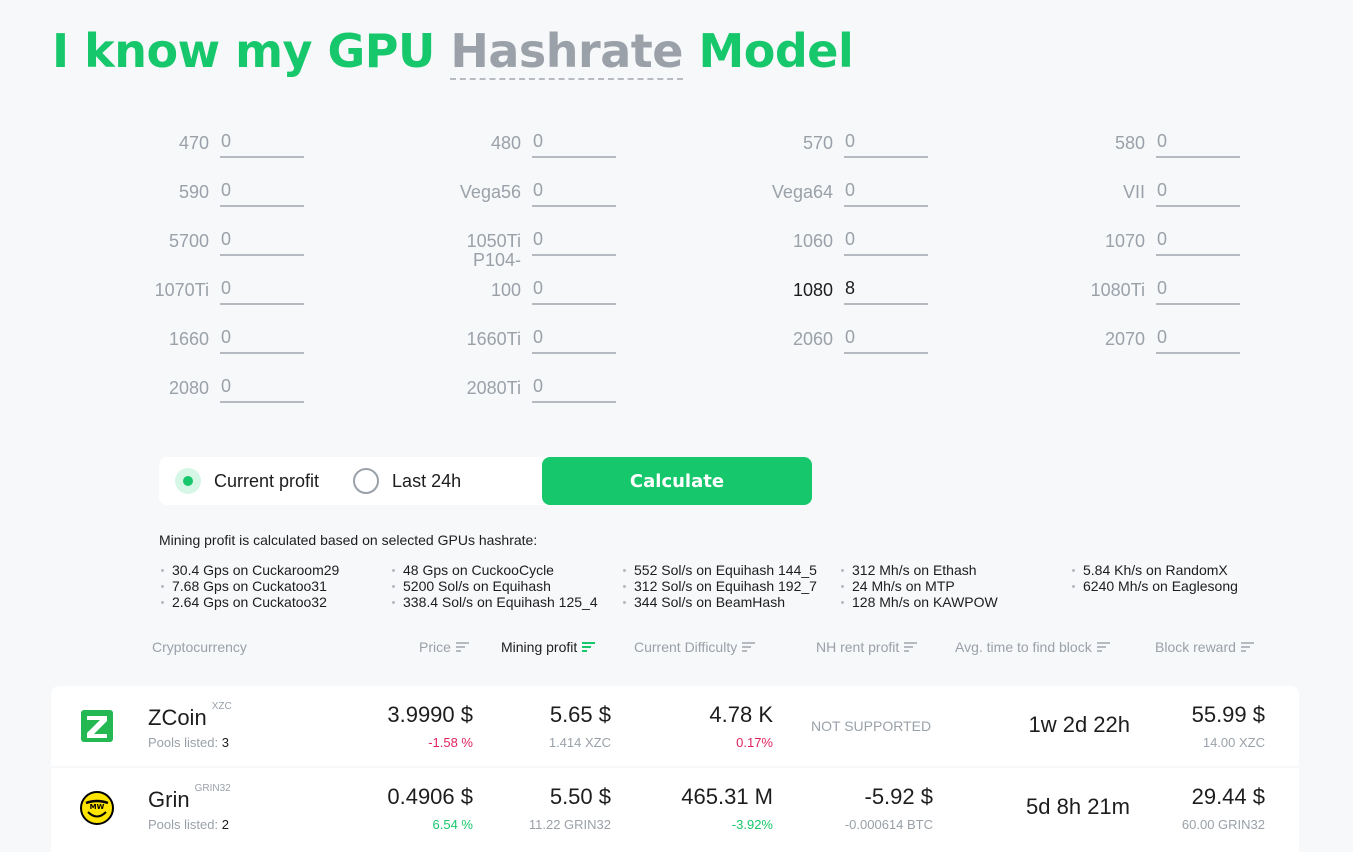 This screenshot has height=852, width=1353. I want to click on avg-time-value: 1w 2d 22h, so click(1079, 724).